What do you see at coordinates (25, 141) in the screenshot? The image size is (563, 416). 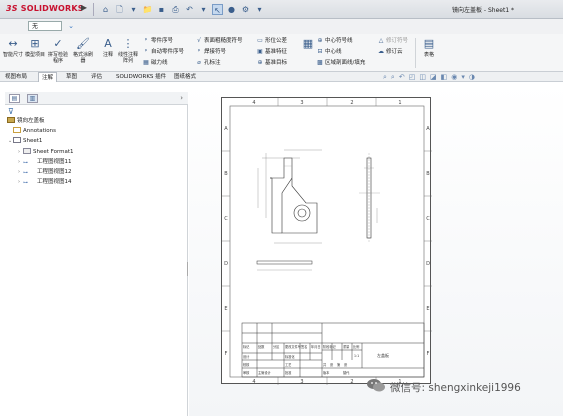 I see `tree-sheet: ⌄ Sheet1` at bounding box center [25, 141].